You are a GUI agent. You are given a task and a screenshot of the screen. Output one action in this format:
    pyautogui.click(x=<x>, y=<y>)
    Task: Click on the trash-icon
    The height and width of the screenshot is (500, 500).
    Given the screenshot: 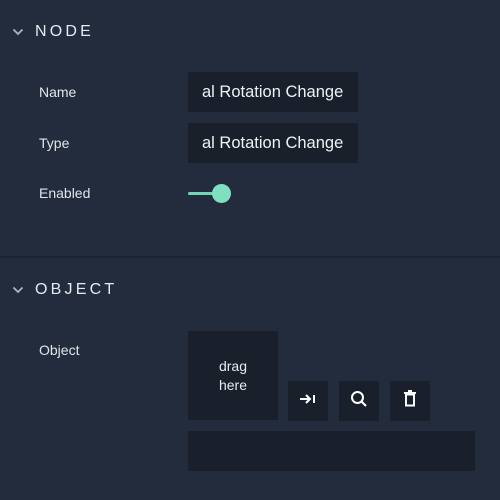 What is the action you would take?
    pyautogui.click(x=410, y=401)
    